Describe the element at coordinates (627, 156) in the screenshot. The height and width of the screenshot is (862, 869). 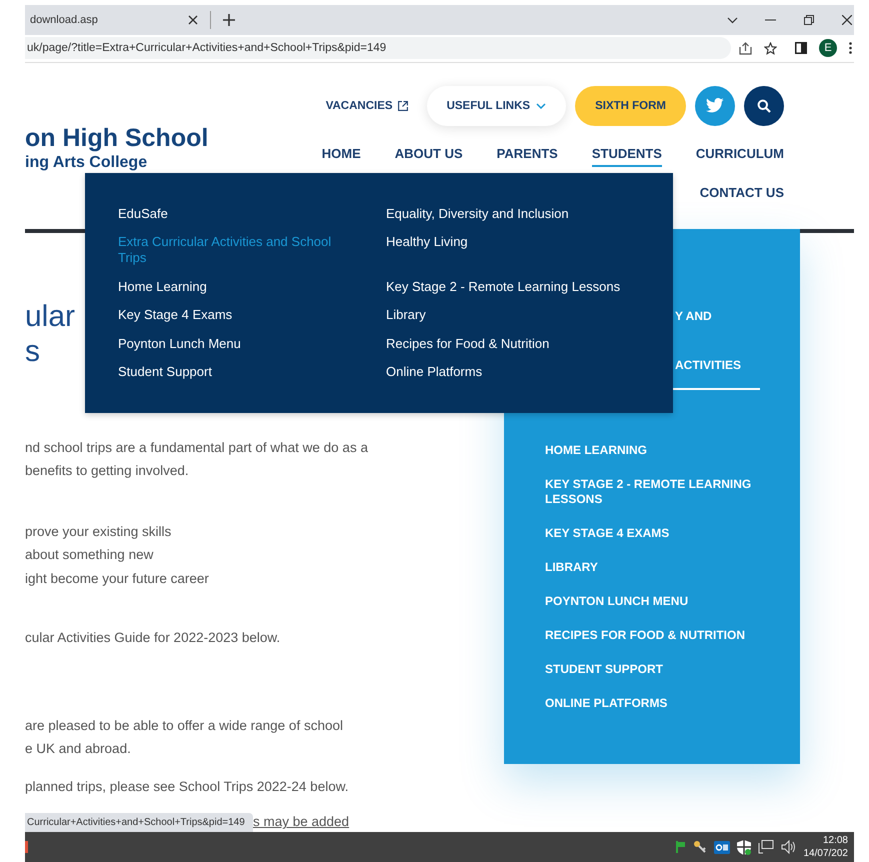
I see `nav-link: STUDENTS` at that location.